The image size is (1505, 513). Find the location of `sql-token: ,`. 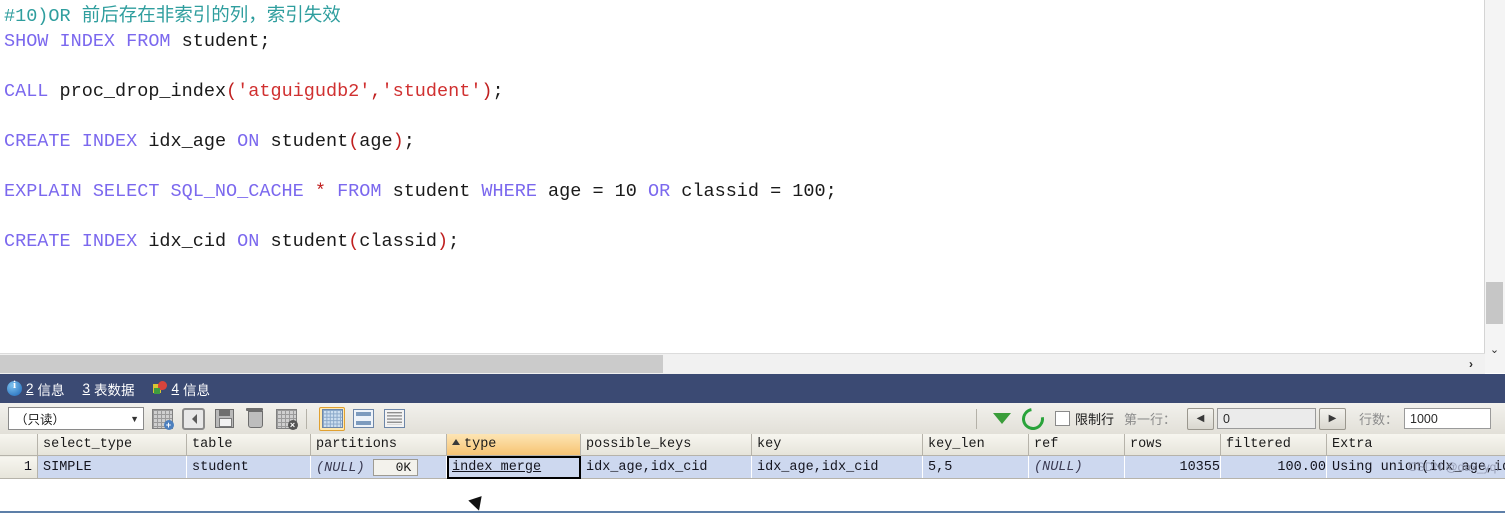

sql-token: , is located at coordinates (375, 91).